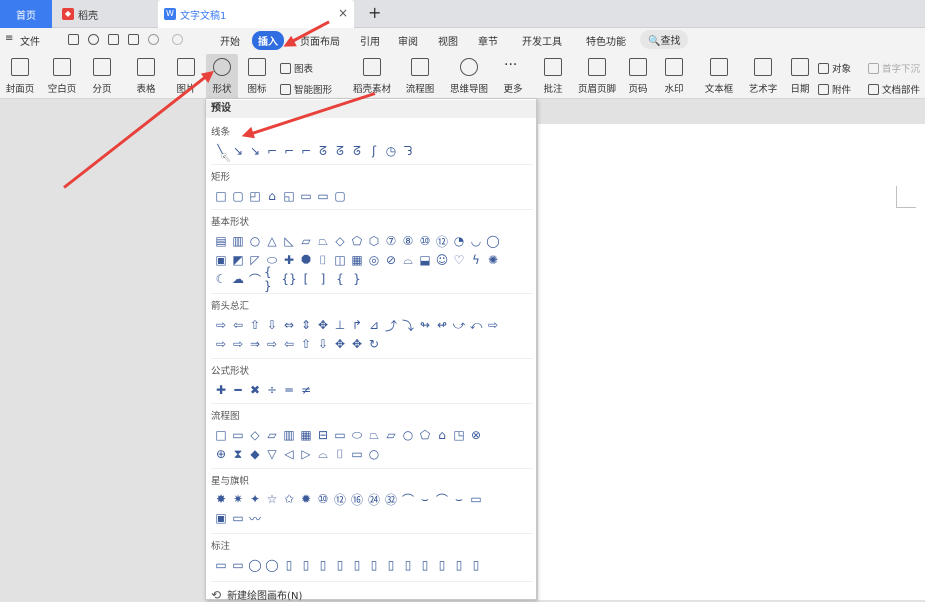 This screenshot has width=925, height=602. I want to click on shape-option-callouts-12: ▯, so click(425, 565).